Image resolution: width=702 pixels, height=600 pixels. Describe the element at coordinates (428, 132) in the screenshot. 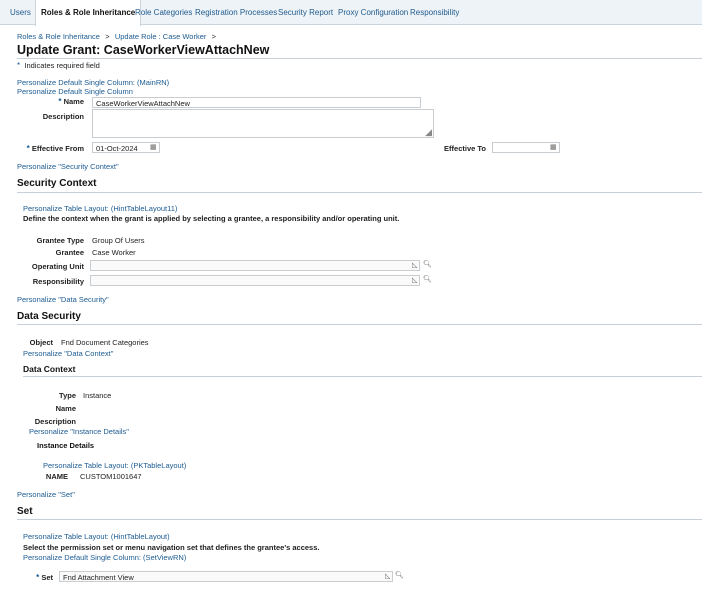

I see `resize-grip-icon: ◢` at that location.